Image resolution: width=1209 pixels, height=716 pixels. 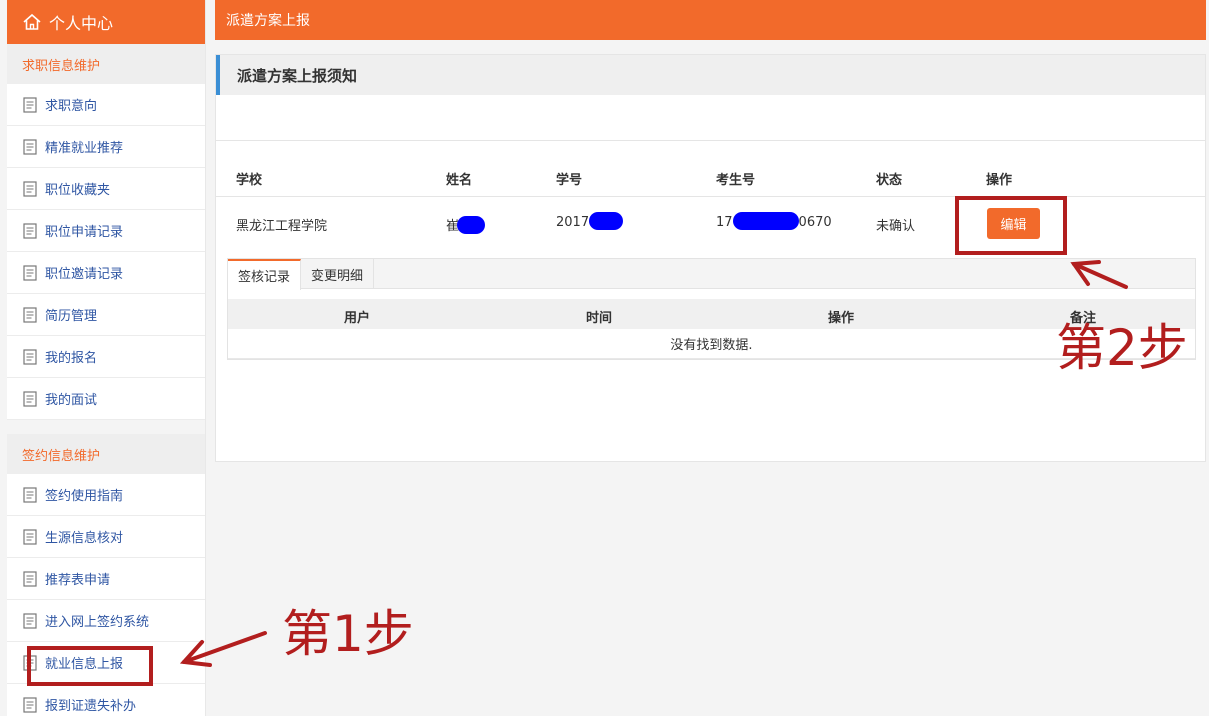 I want to click on page-topbar: 派遣方案上报, so click(x=710, y=20).